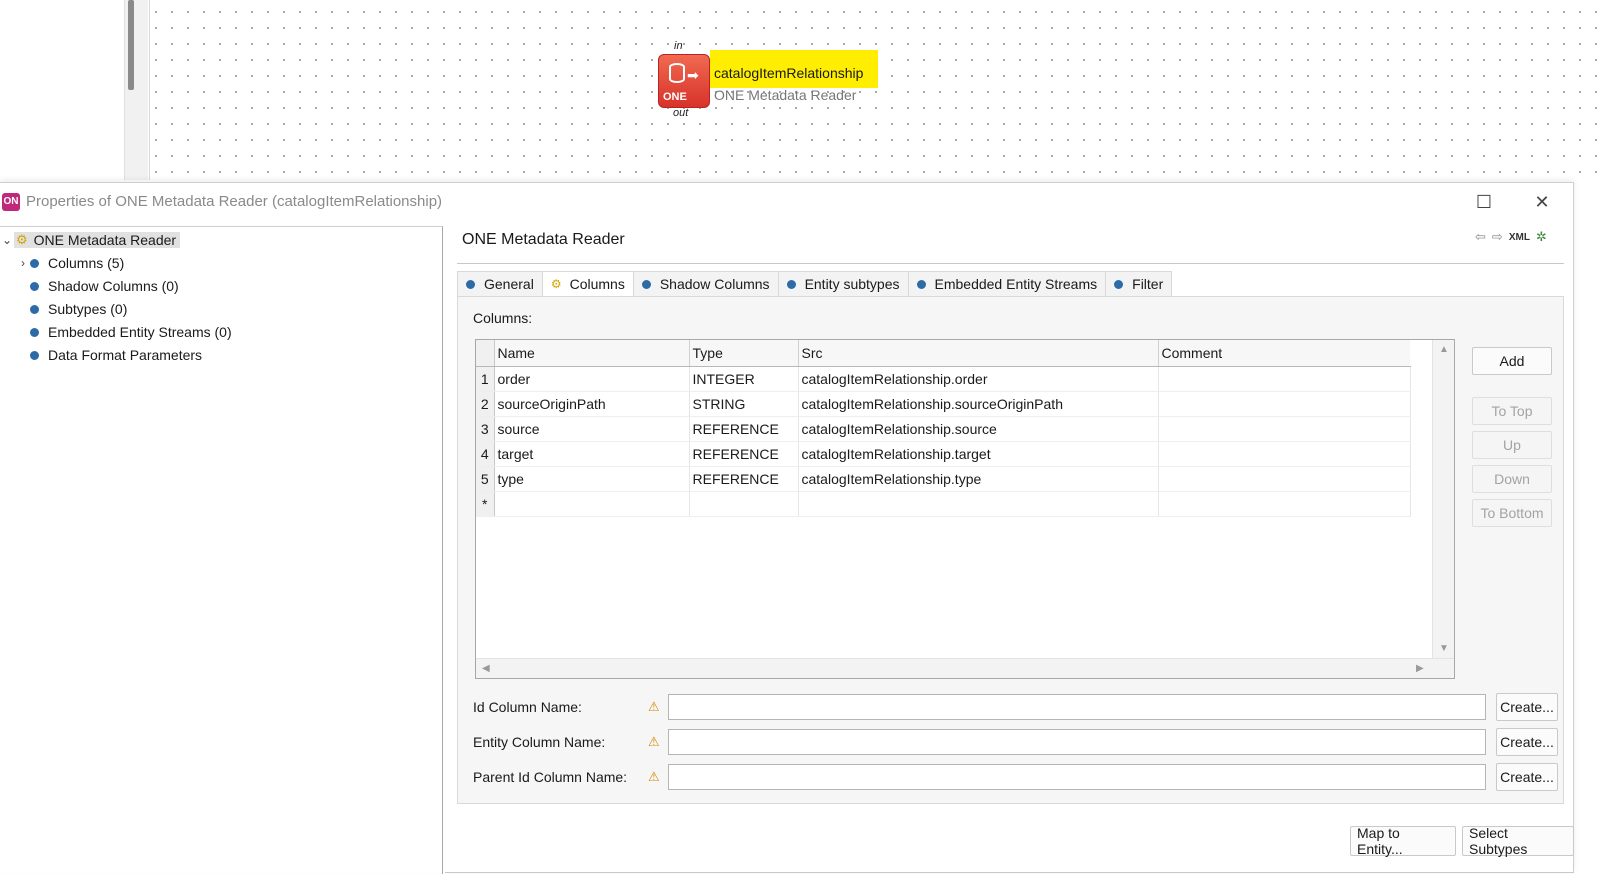 The width and height of the screenshot is (1610, 874). I want to click on tree-item-label: Columns (5), so click(86, 263).